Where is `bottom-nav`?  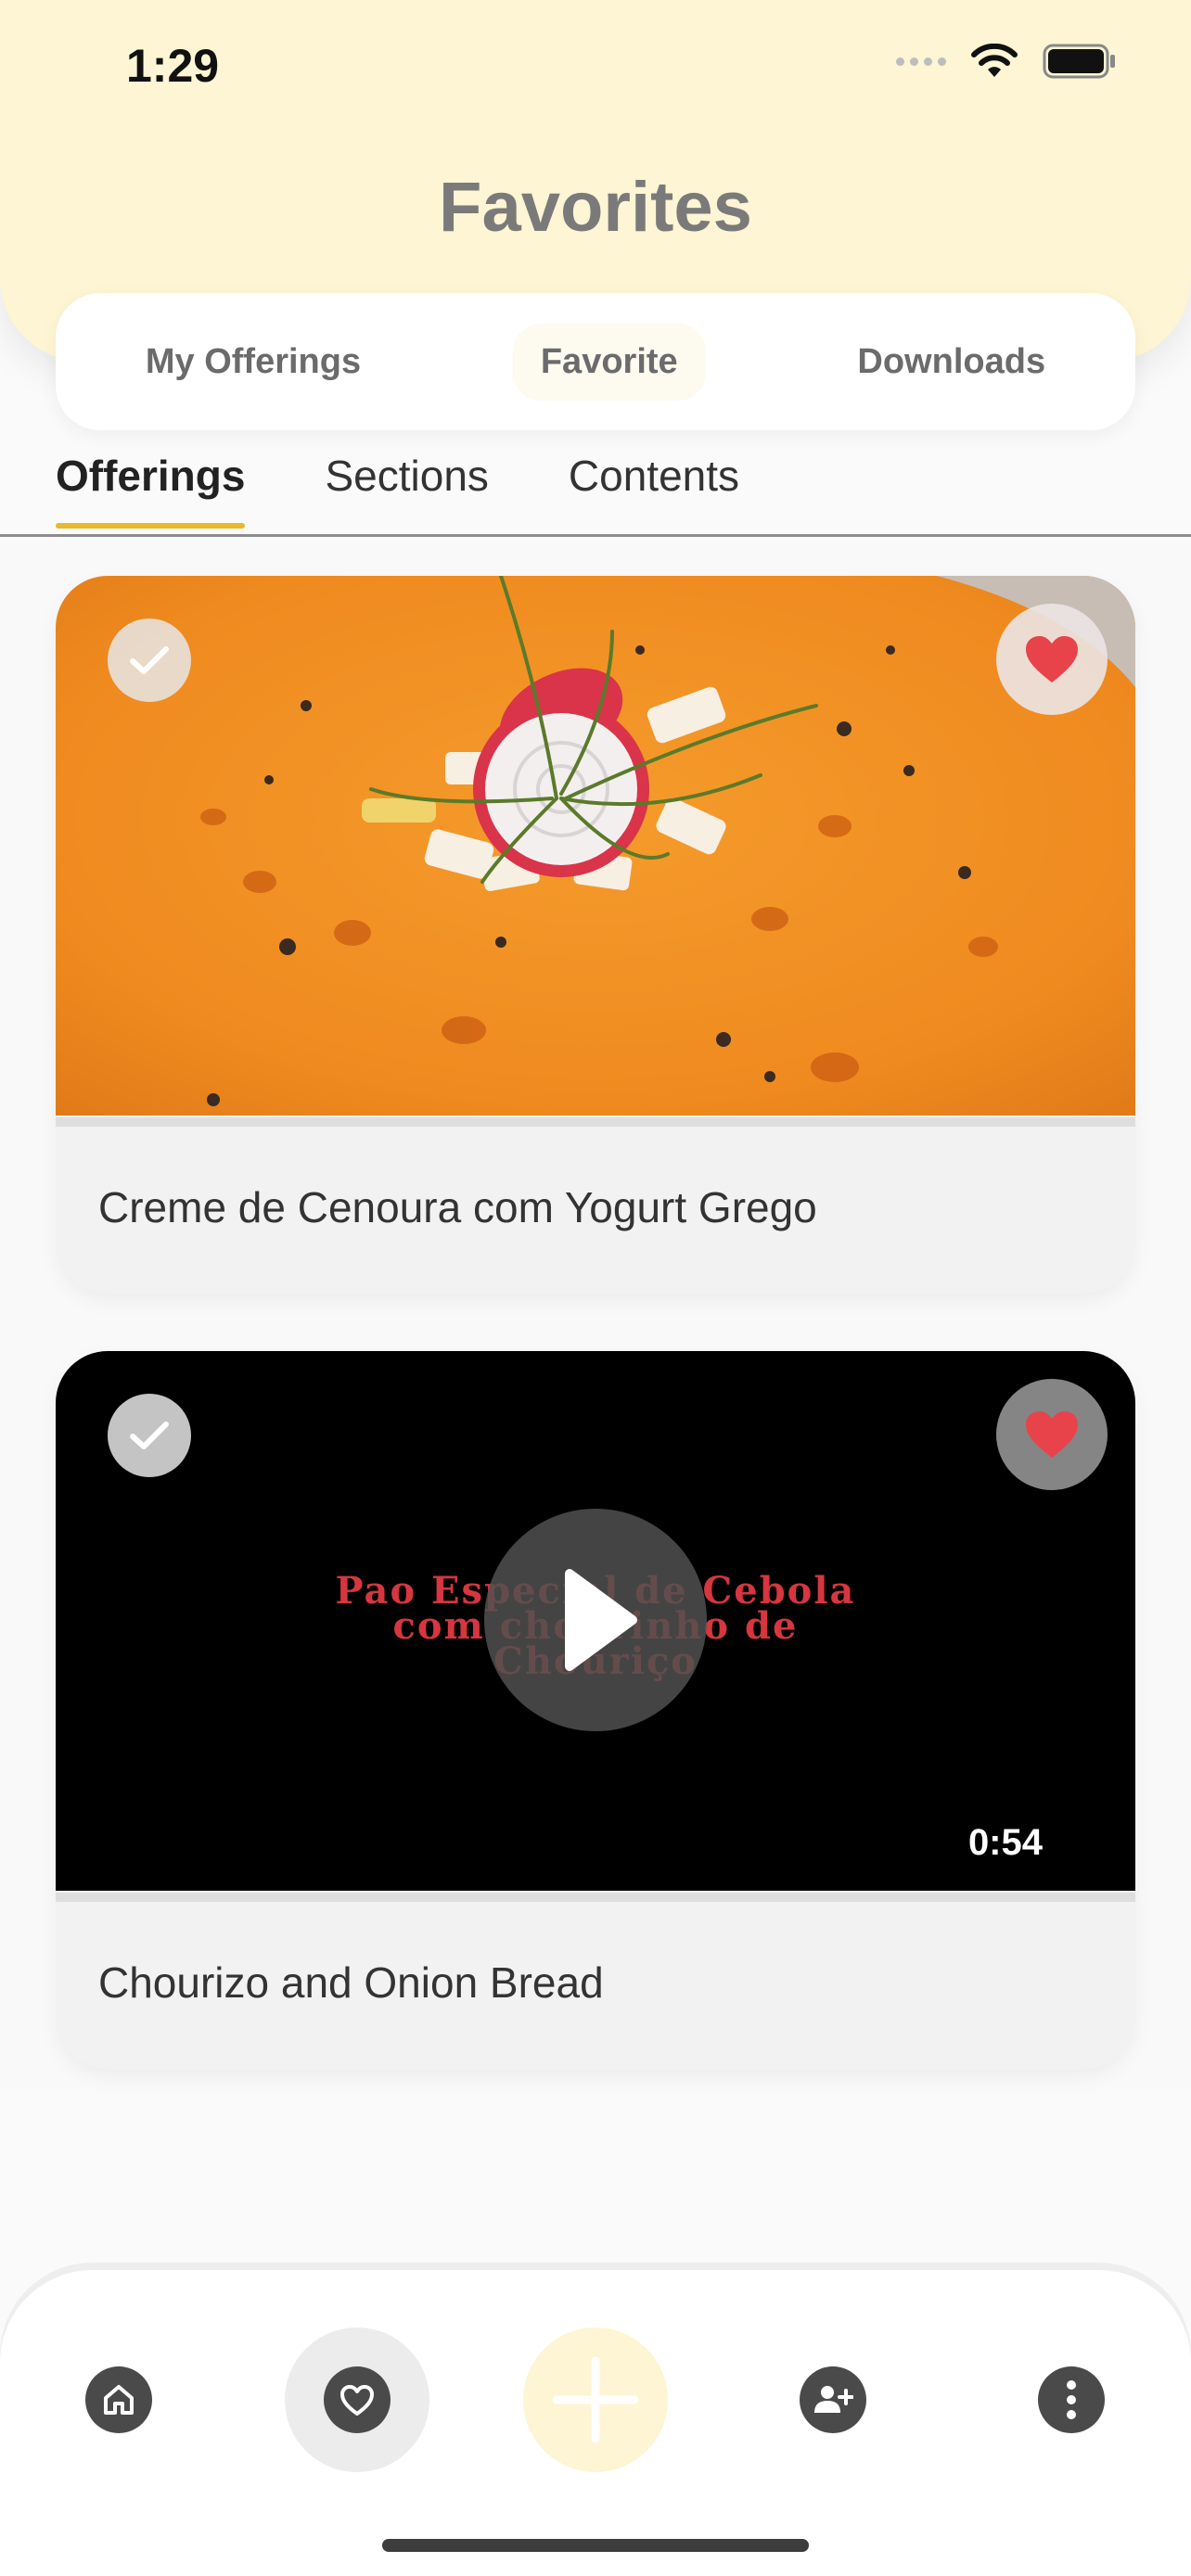
bottom-nav is located at coordinates (595, 2423).